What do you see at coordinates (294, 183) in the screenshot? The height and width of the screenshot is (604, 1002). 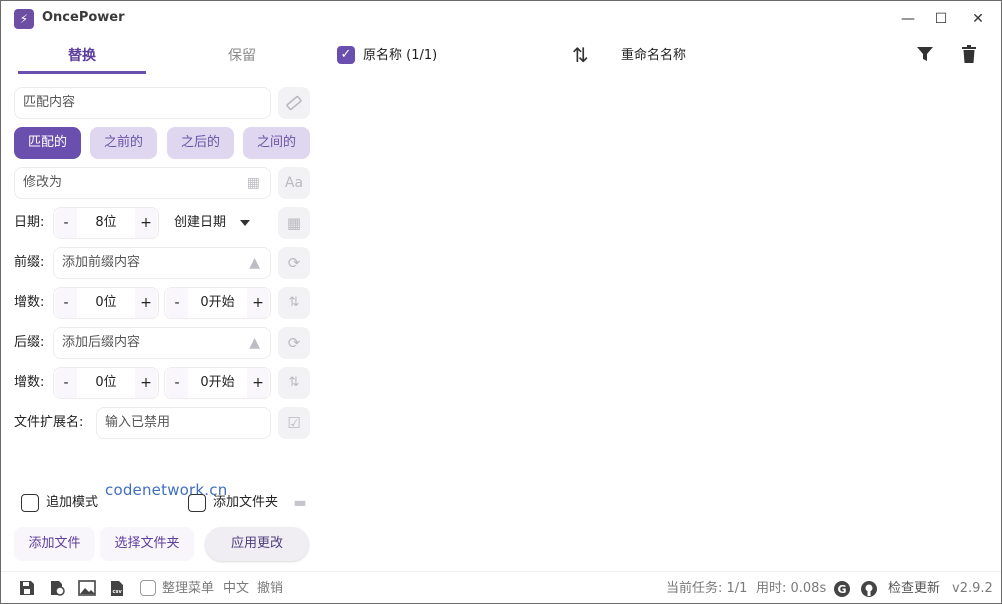 I see `text-case-icon: Aa` at bounding box center [294, 183].